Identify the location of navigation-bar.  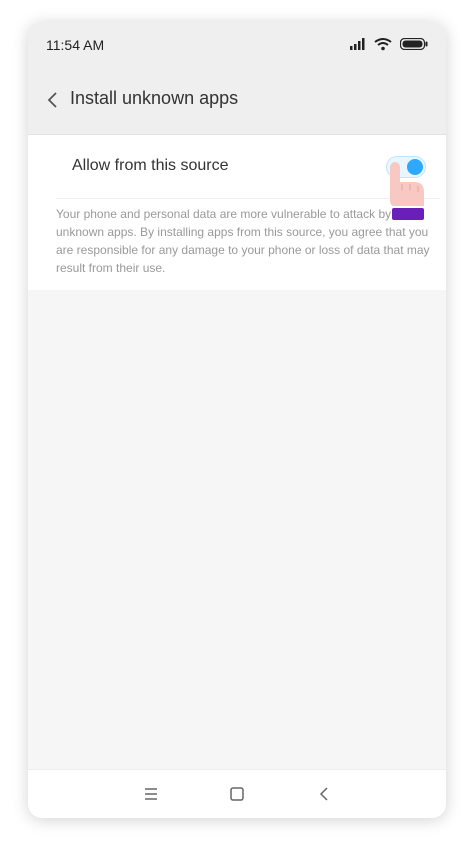
(237, 793).